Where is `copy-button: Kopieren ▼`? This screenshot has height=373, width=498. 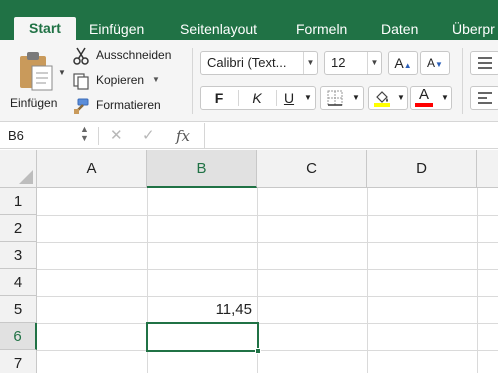
copy-button: Kopieren ▼ is located at coordinates (119, 80).